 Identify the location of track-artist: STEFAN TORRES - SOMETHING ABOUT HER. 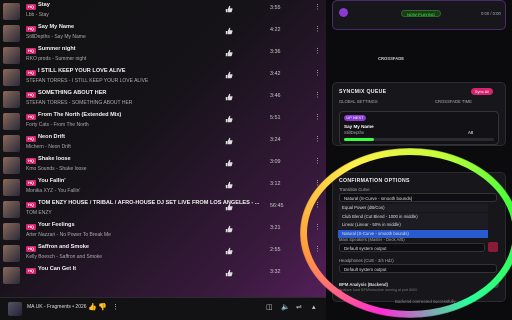
(79, 103).